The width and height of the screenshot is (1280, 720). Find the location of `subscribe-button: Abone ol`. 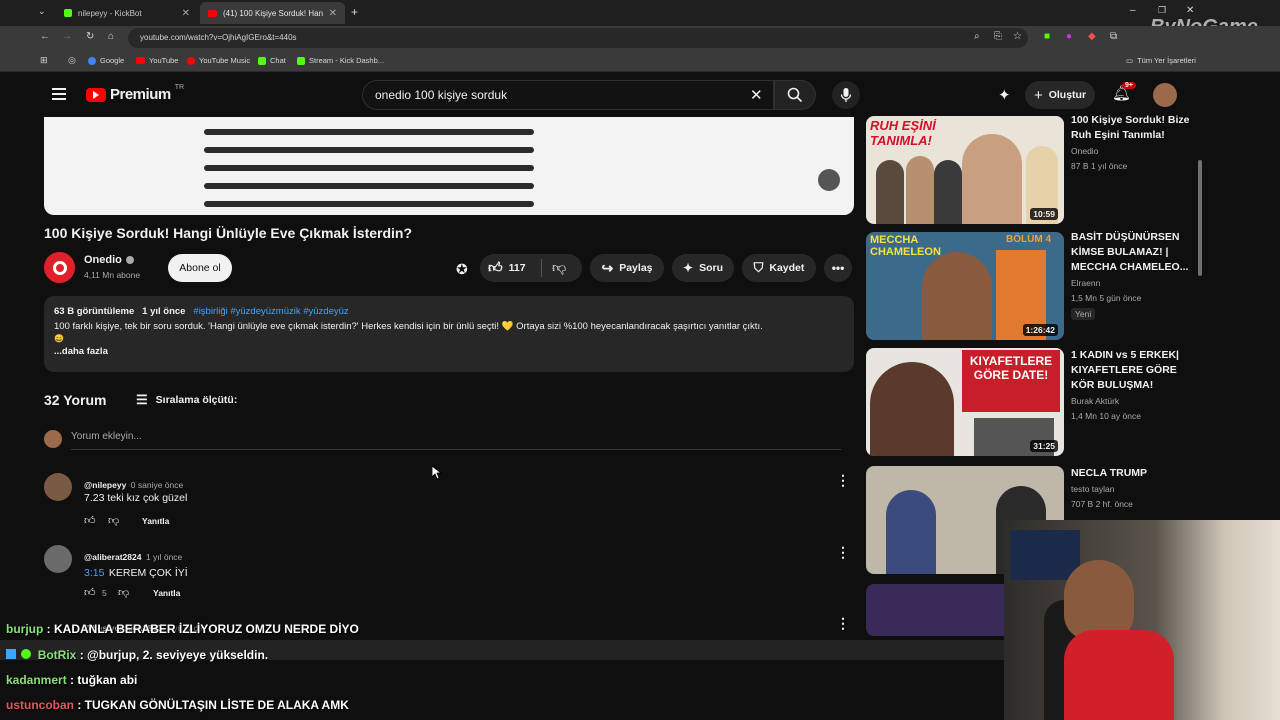

subscribe-button: Abone ol is located at coordinates (200, 268).